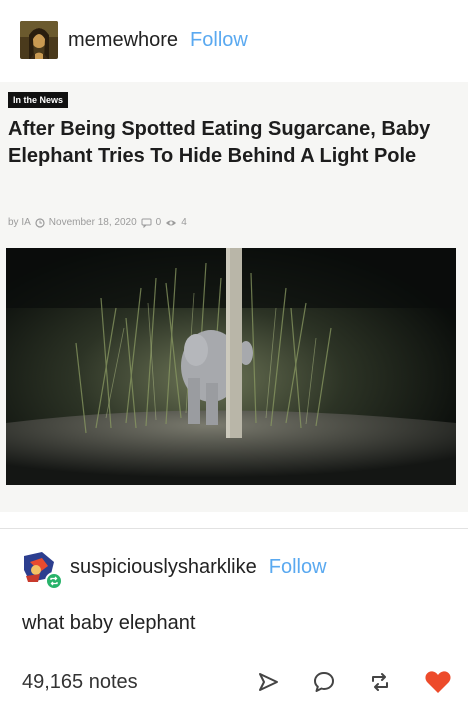 This screenshot has width=468, height=720. Describe the element at coordinates (171, 222) in the screenshot. I see `eye-icon` at that location.